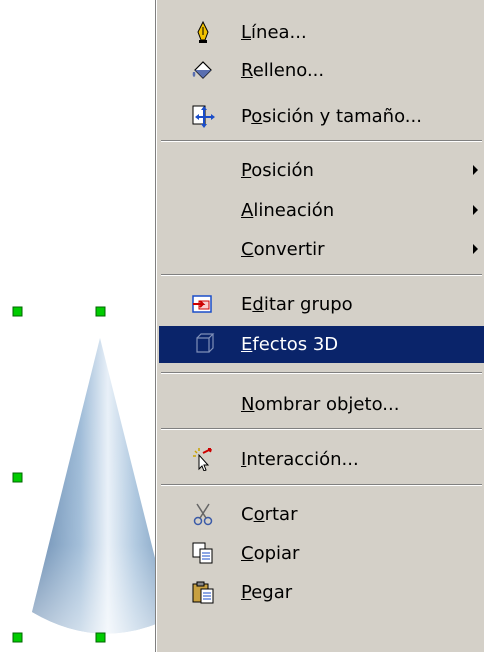 The height and width of the screenshot is (652, 484). I want to click on interaction-icon, so click(202, 459).